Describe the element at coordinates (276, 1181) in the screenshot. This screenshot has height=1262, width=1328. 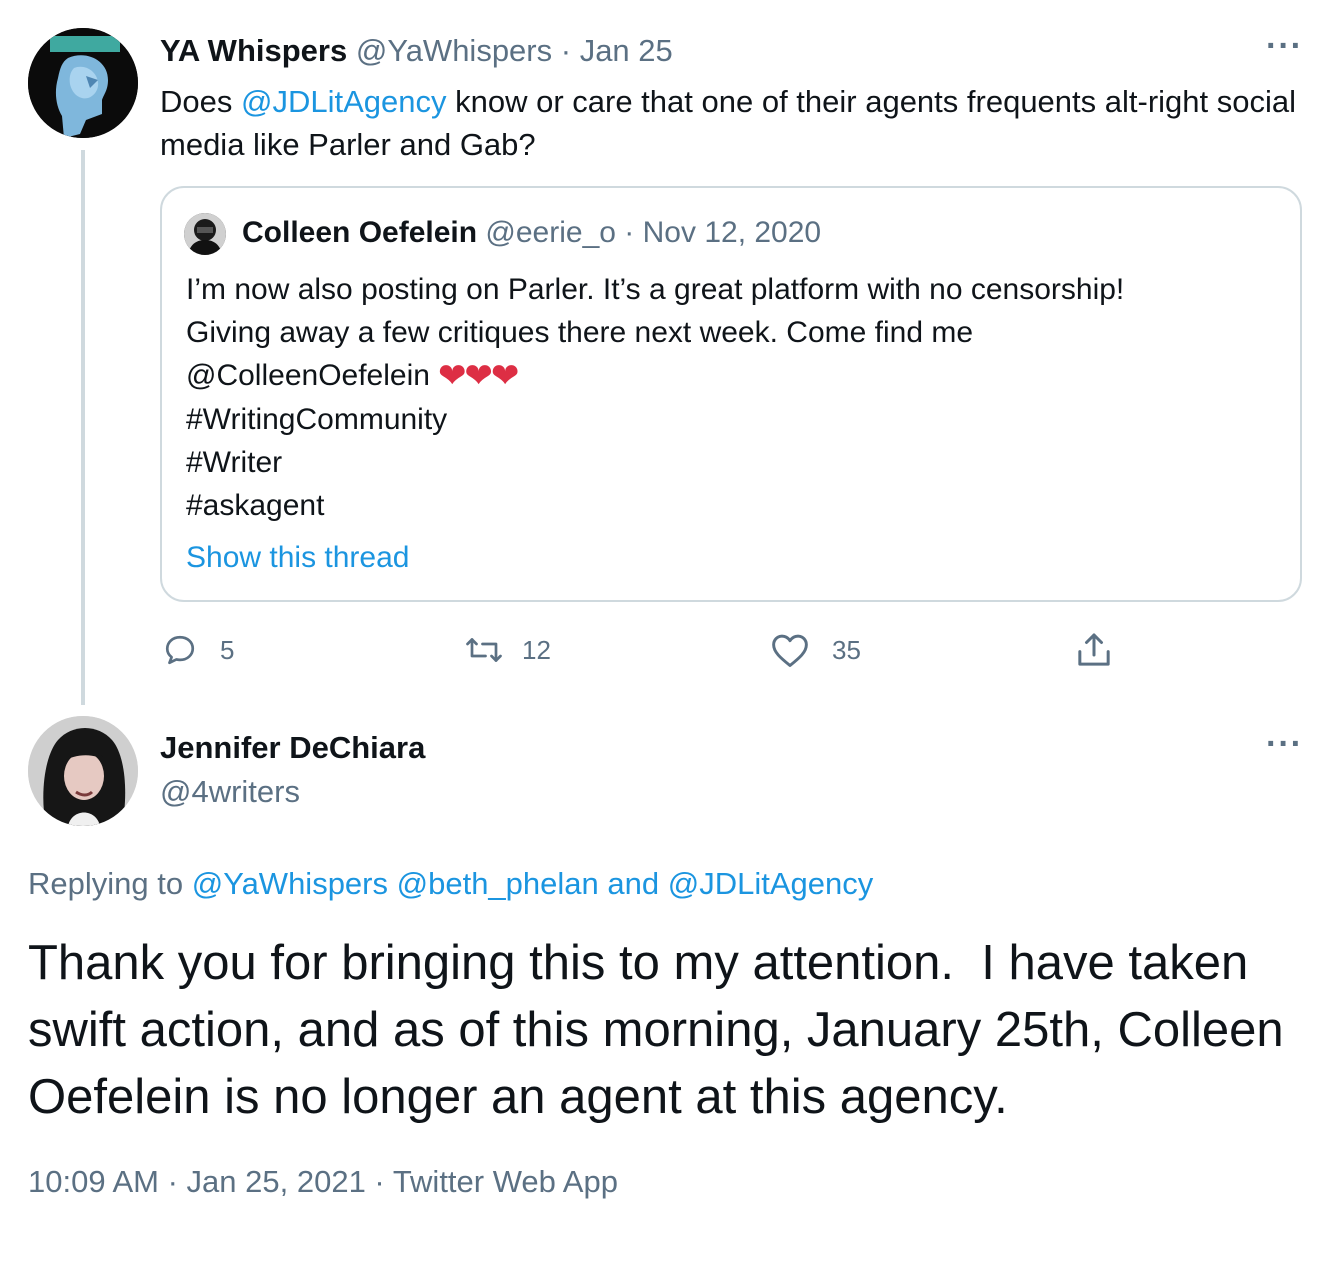
I see `tweet-date: Jan 25, 2021` at that location.